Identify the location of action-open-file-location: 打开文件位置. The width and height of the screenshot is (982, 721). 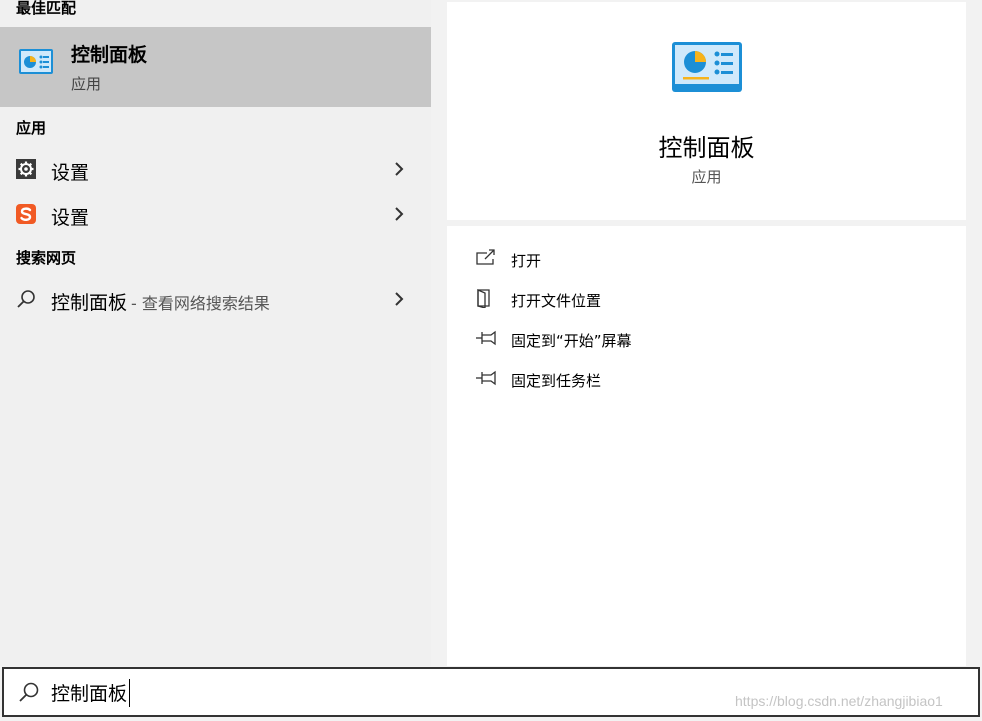
(705, 300).